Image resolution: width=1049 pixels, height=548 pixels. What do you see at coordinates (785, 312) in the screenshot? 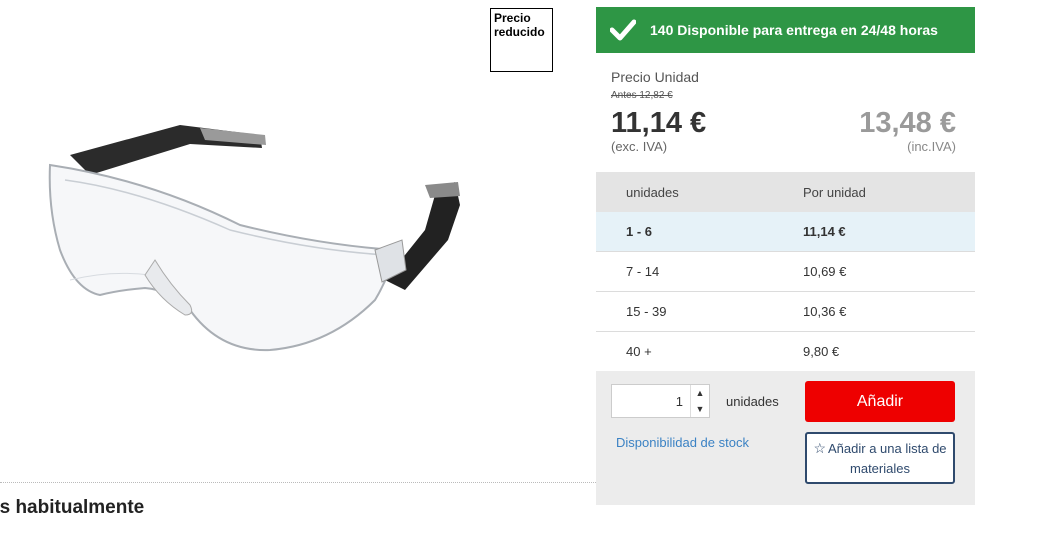
I see `table-row: 15 - 39 10,36 €` at bounding box center [785, 312].